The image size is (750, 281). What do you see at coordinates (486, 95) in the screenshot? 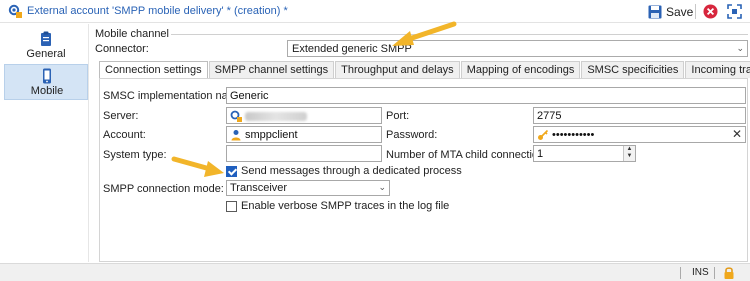
I see `smsc-implementation-input: Generic` at bounding box center [486, 95].